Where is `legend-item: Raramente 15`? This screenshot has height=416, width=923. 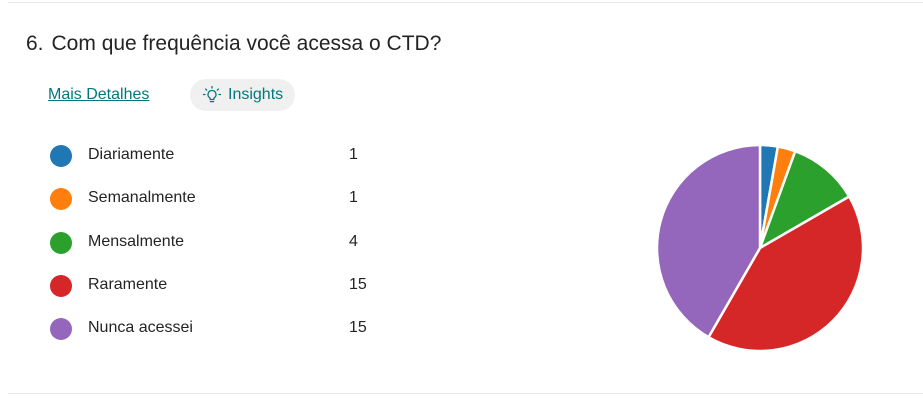
legend-item: Raramente 15 is located at coordinates (220, 292).